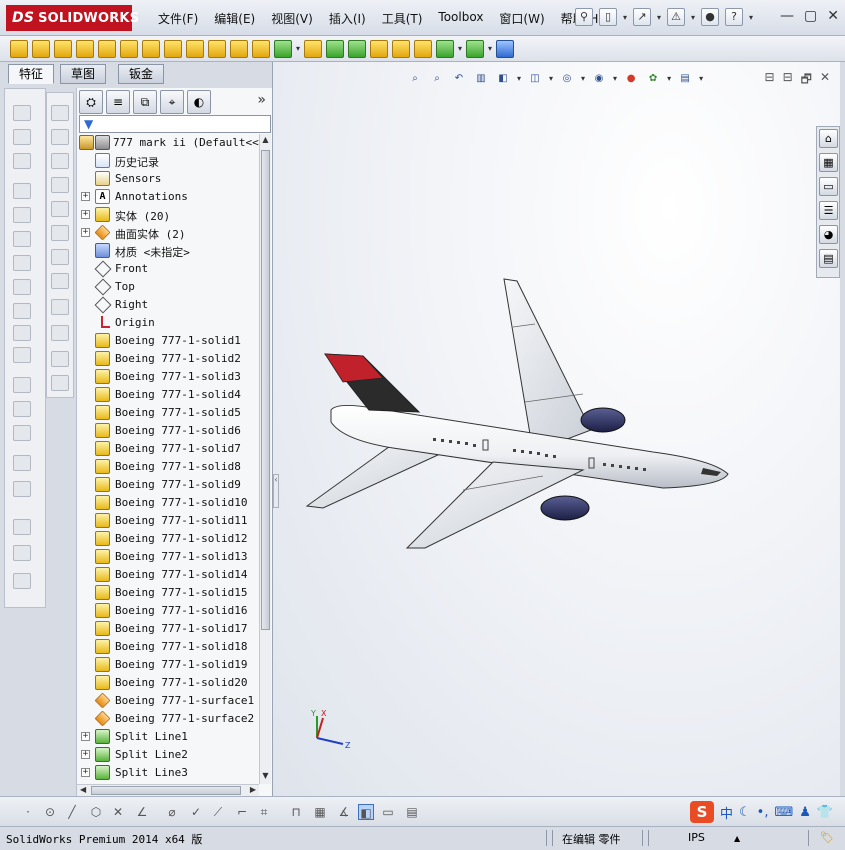 This screenshot has width=845, height=850. I want to click on tree-item: Boeing 777-1-solid18, so click(168, 647).